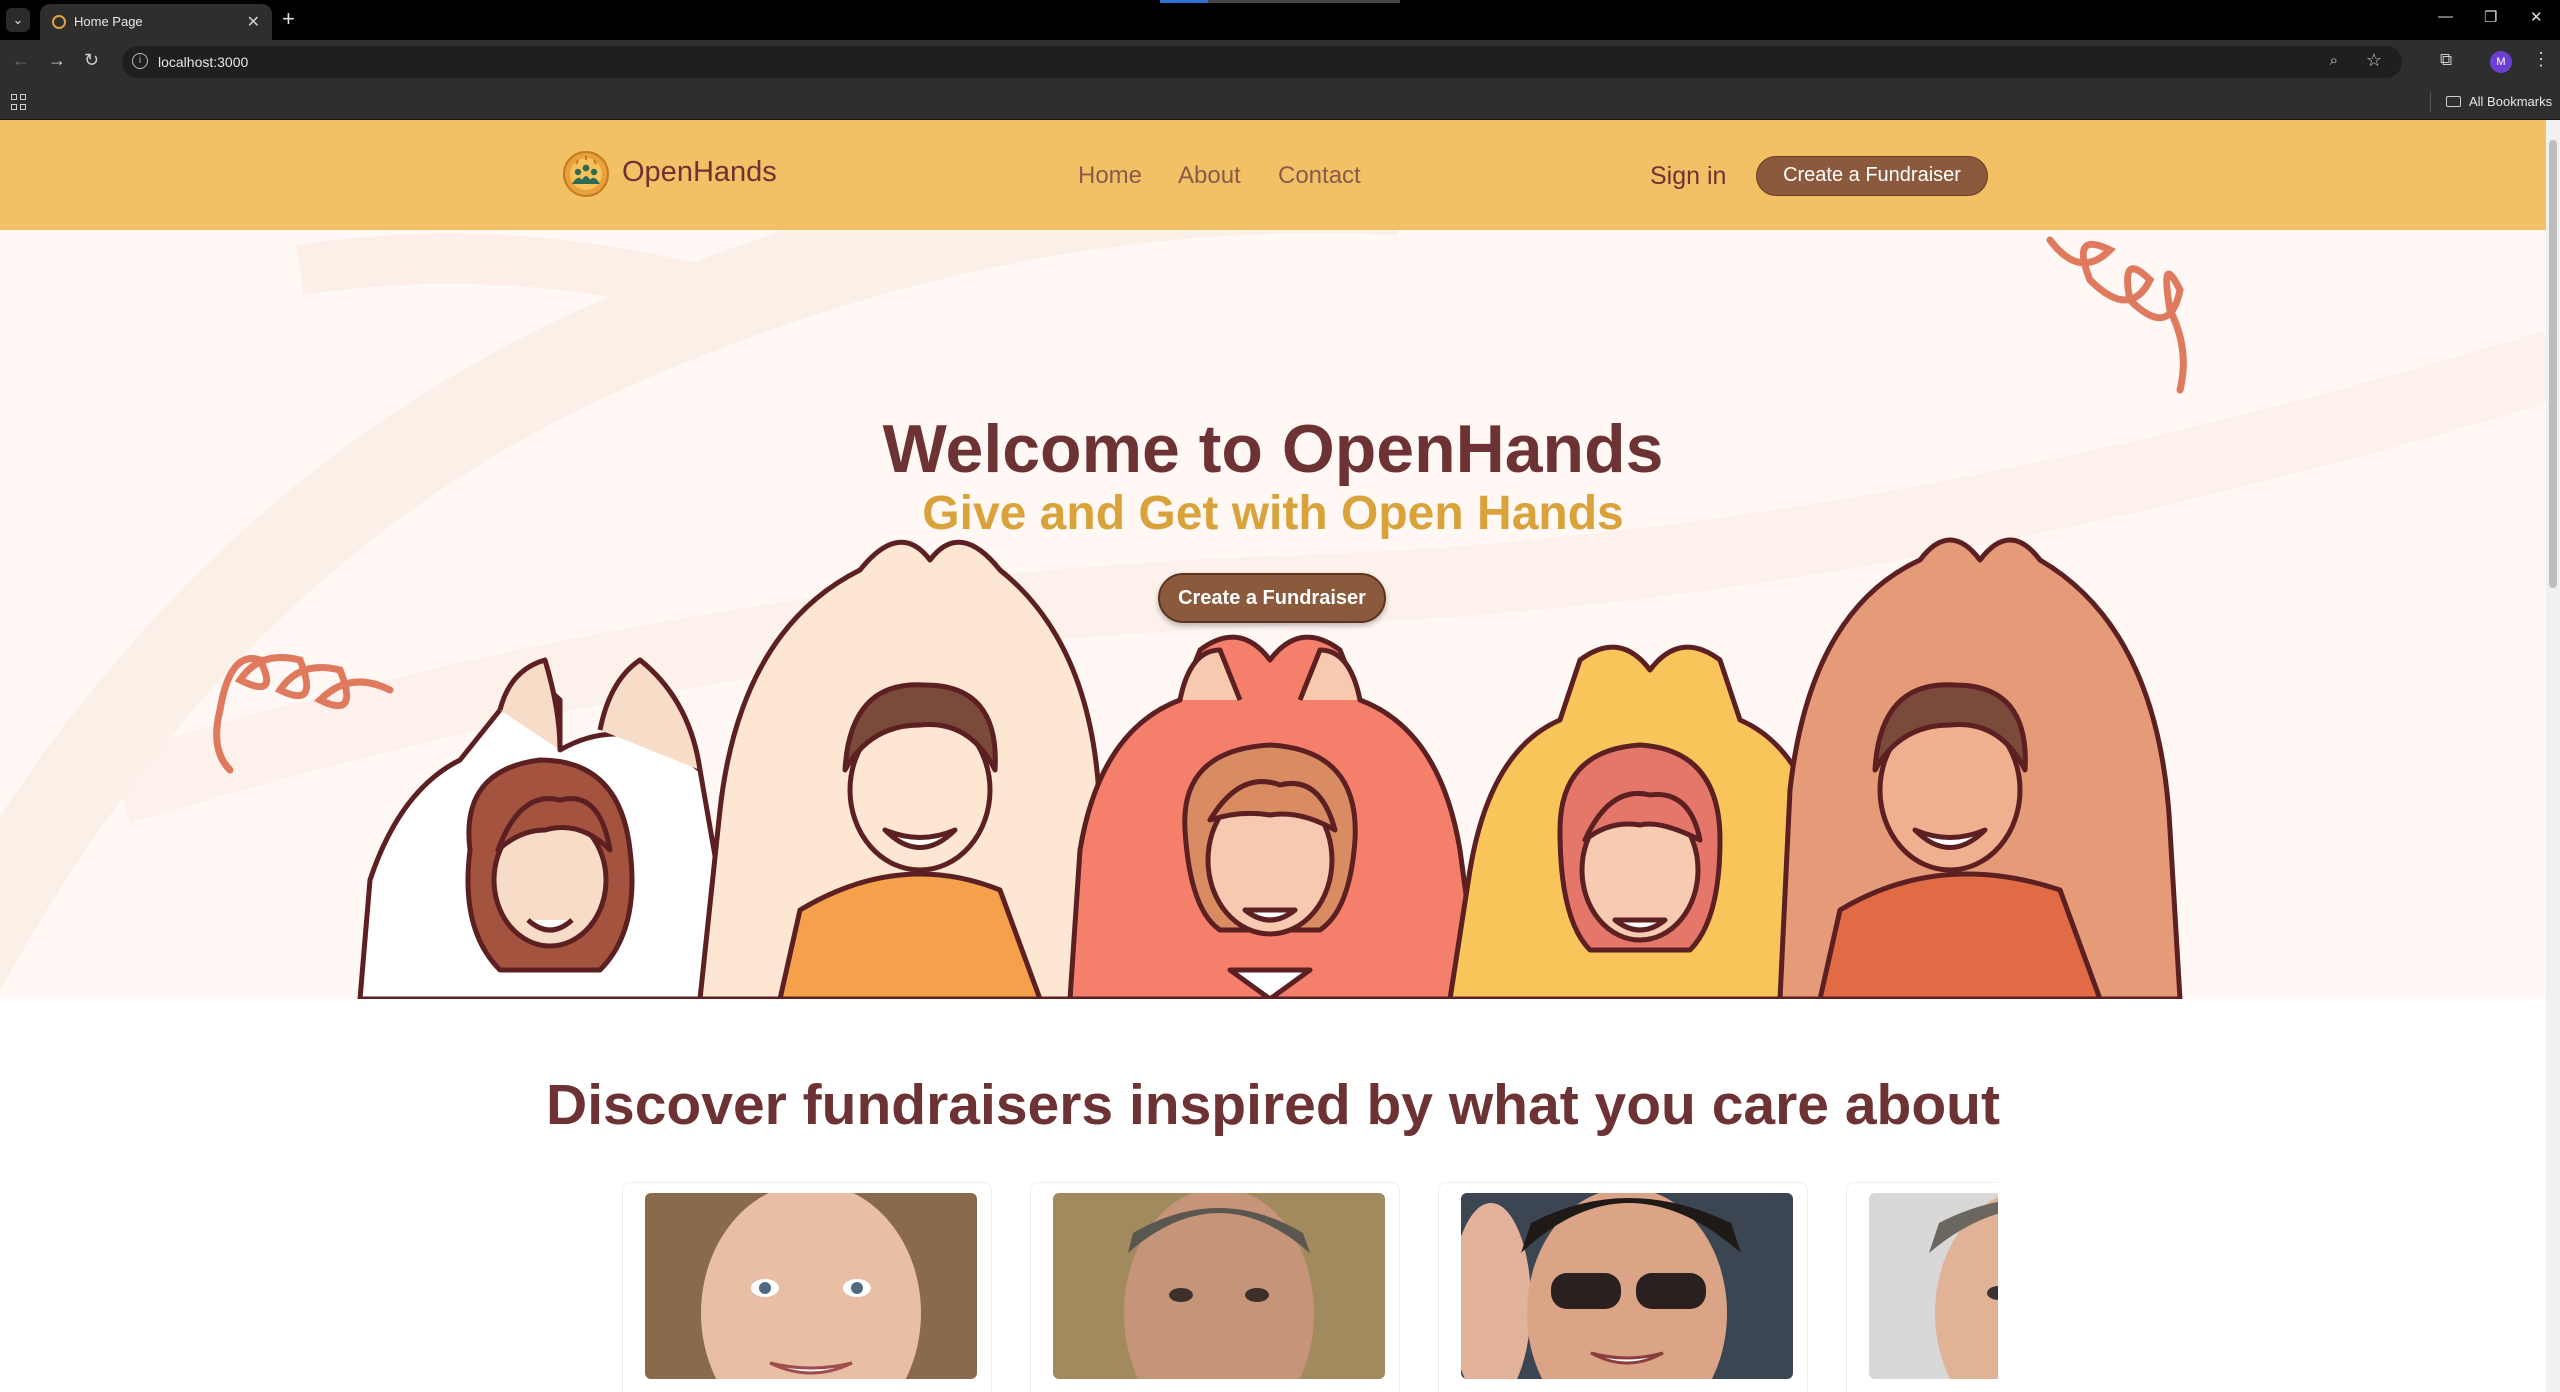 The width and height of the screenshot is (2560, 1392). Describe the element at coordinates (2541, 59) in the screenshot. I see `browser-menu-icon: ⋮` at that location.